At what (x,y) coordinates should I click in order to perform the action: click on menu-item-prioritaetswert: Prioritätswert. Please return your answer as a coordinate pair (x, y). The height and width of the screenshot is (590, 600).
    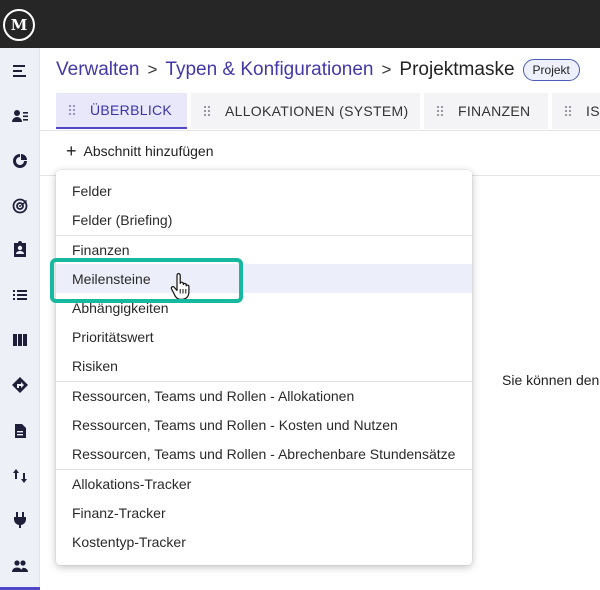
    Looking at the image, I should click on (264, 336).